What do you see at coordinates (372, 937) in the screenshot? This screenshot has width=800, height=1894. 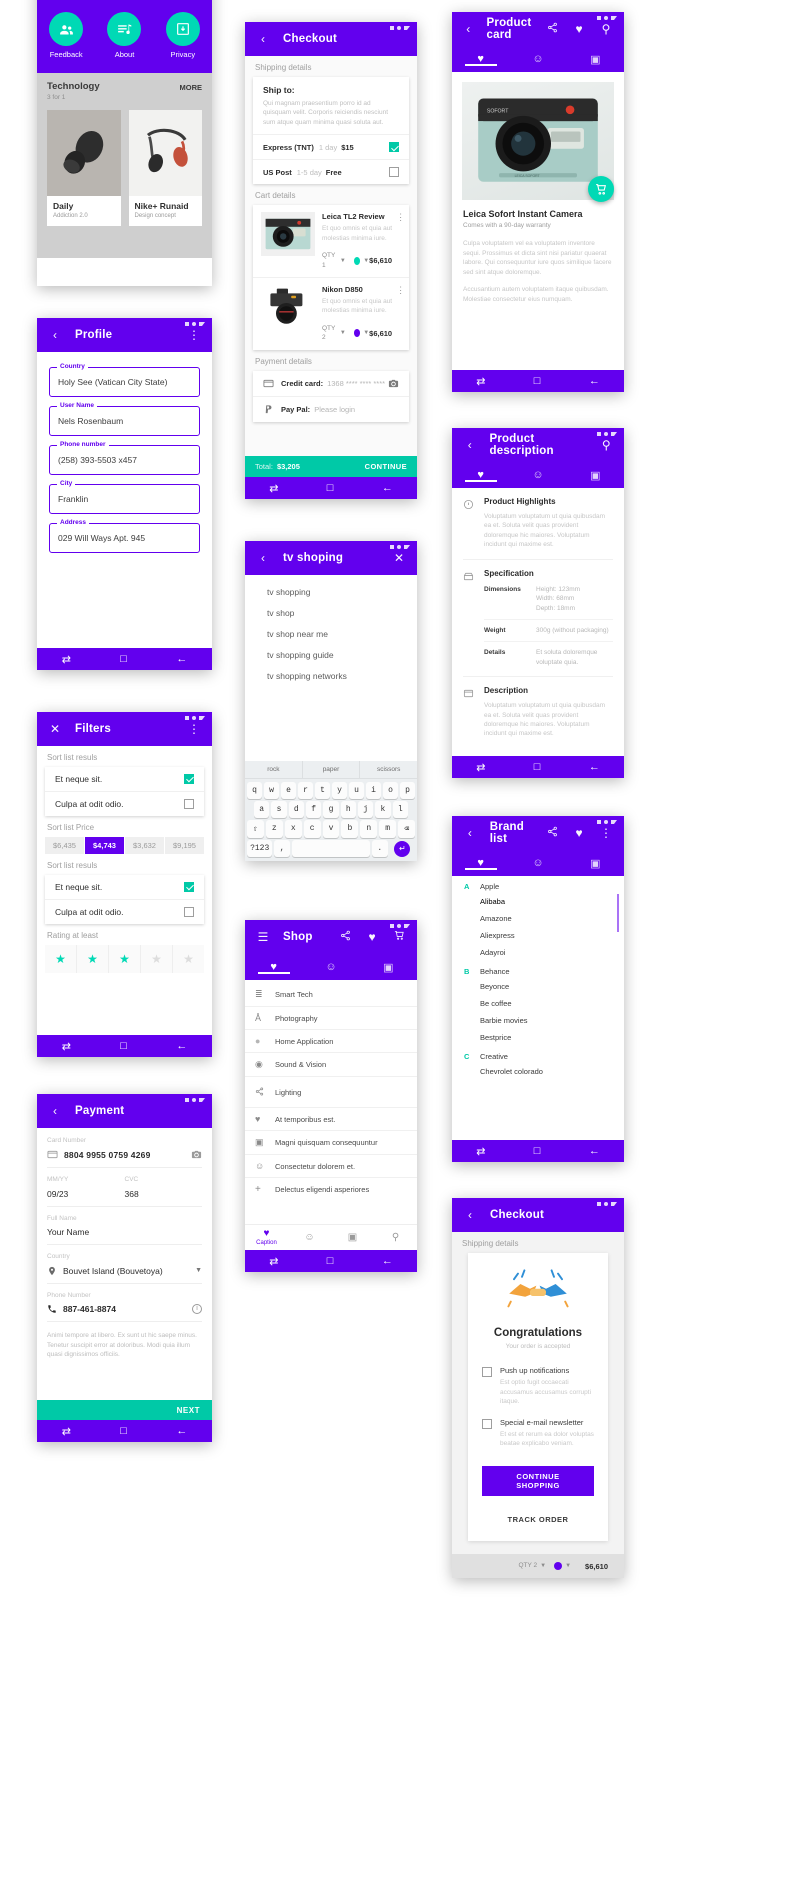 I see `heart-icon: ♥` at bounding box center [372, 937].